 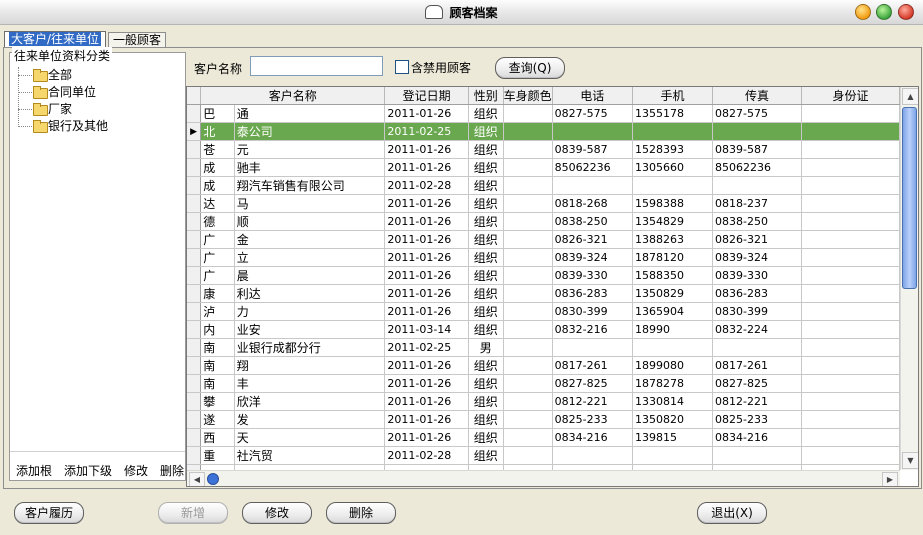 I want to click on cell-name-prefix: 内, so click(x=217, y=329).